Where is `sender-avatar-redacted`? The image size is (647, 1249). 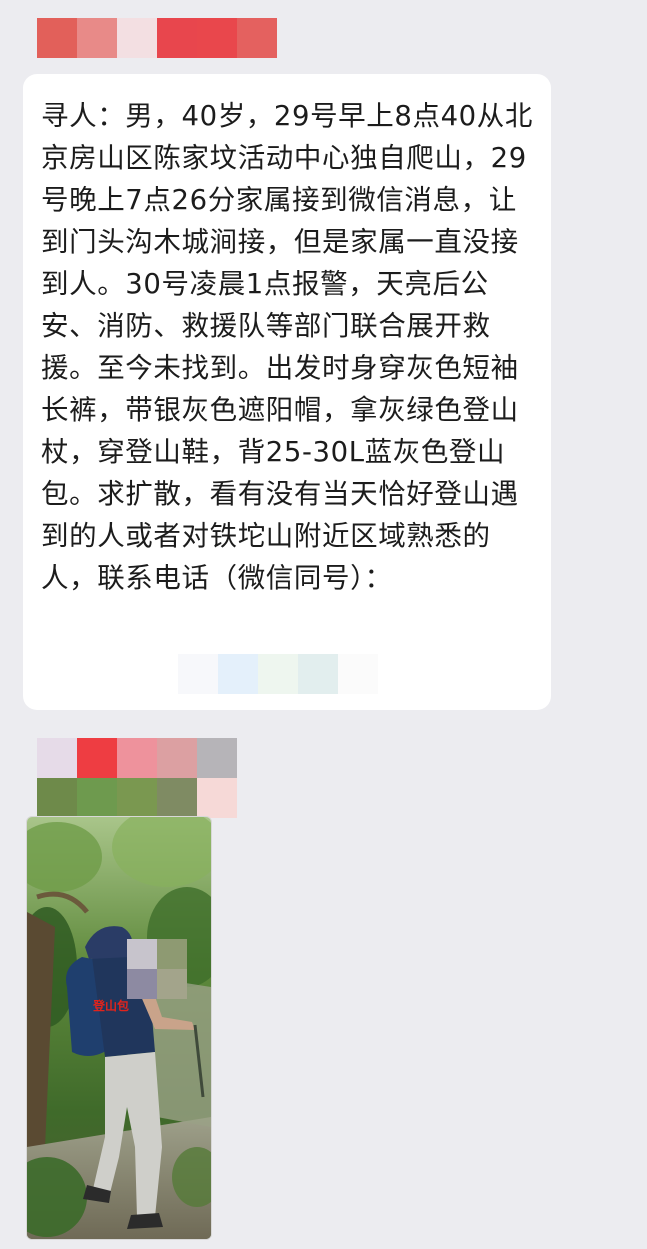
sender-avatar-redacted is located at coordinates (137, 778).